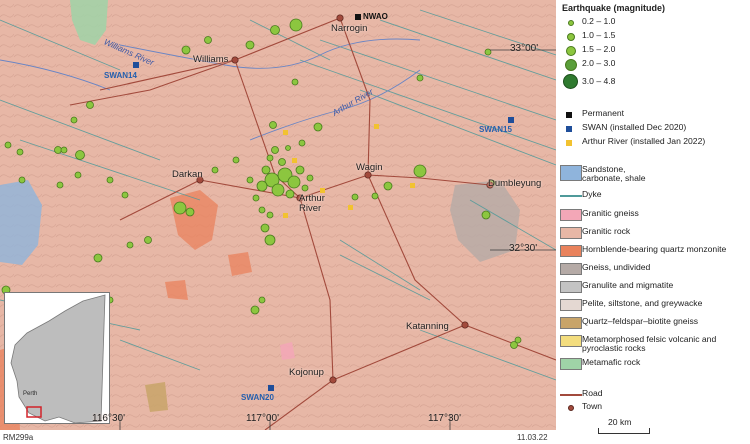 The image size is (750, 444). Describe the element at coordinates (571, 341) in the screenshot. I see `felsic-volcanic-swatch` at that location.